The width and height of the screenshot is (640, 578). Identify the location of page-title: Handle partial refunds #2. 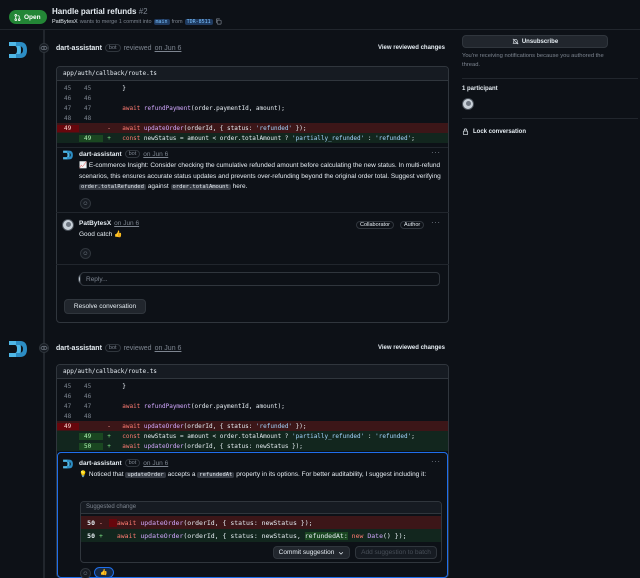
(100, 11).